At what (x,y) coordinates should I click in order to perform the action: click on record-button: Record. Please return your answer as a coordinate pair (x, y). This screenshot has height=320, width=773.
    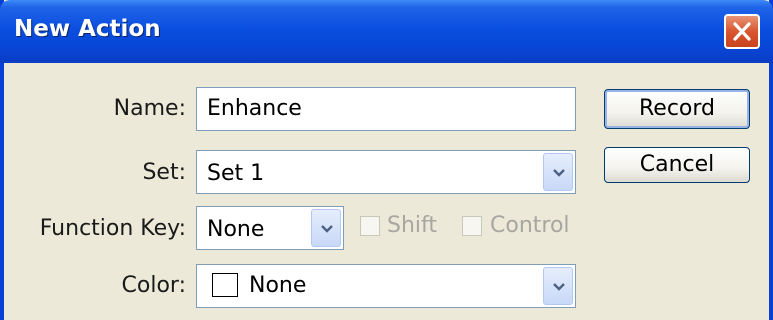
    Looking at the image, I should click on (677, 109).